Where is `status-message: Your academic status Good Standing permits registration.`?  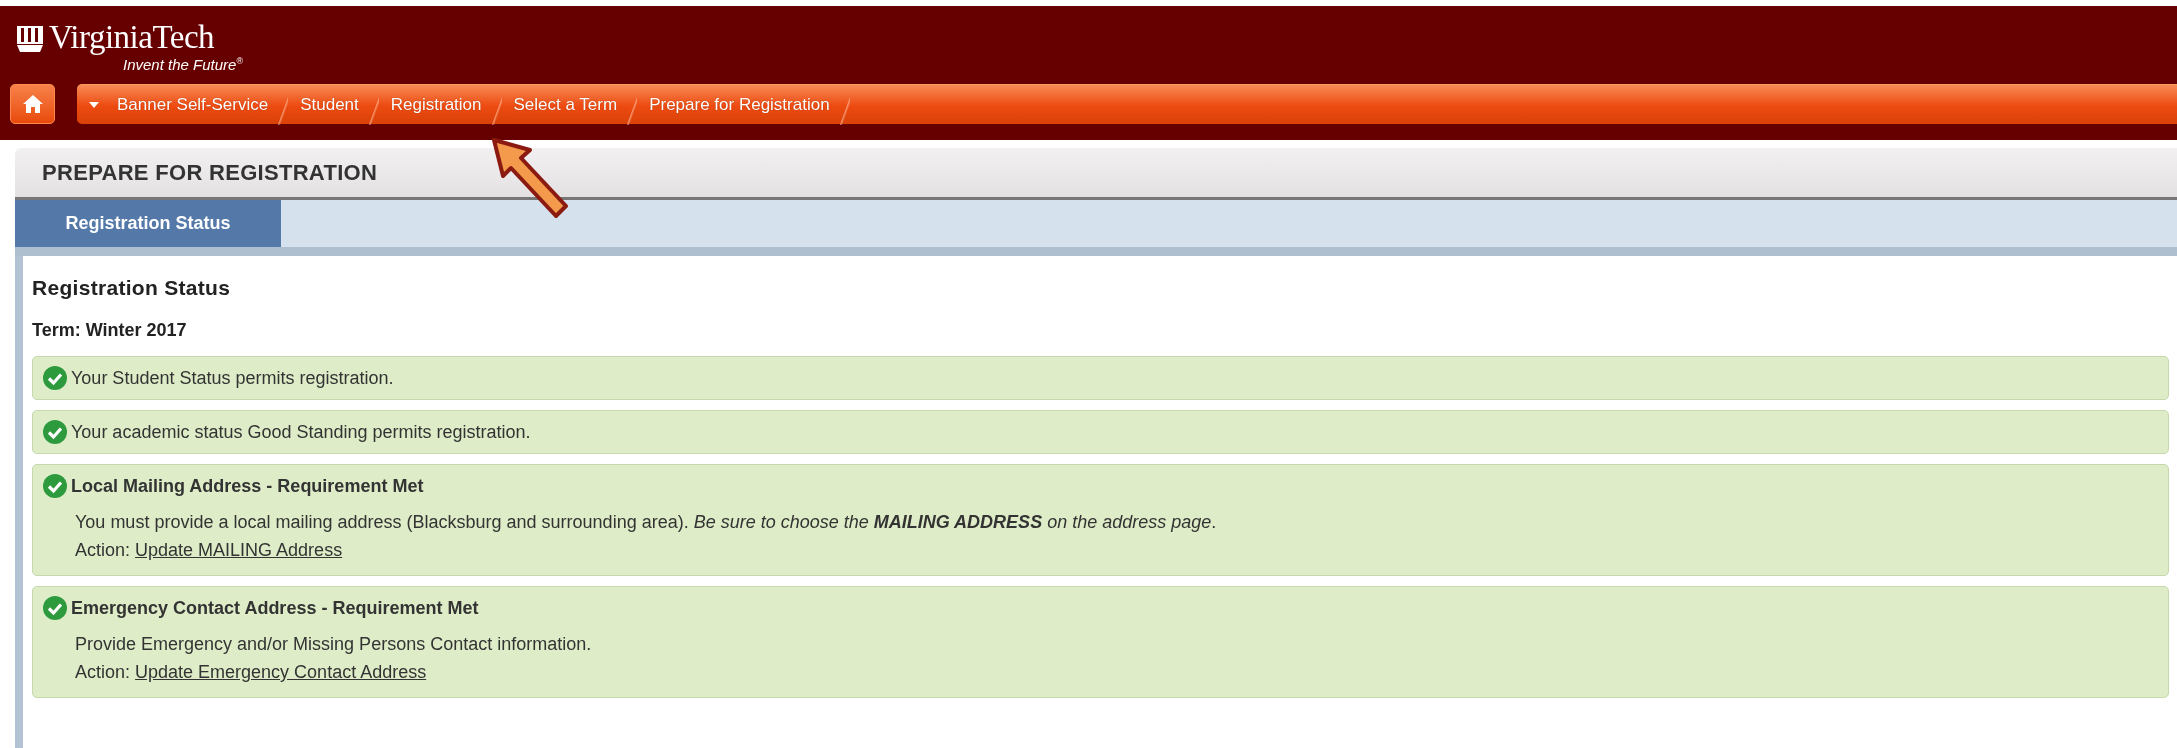
status-message: Your academic status Good Standing permits registration. is located at coordinates (301, 432).